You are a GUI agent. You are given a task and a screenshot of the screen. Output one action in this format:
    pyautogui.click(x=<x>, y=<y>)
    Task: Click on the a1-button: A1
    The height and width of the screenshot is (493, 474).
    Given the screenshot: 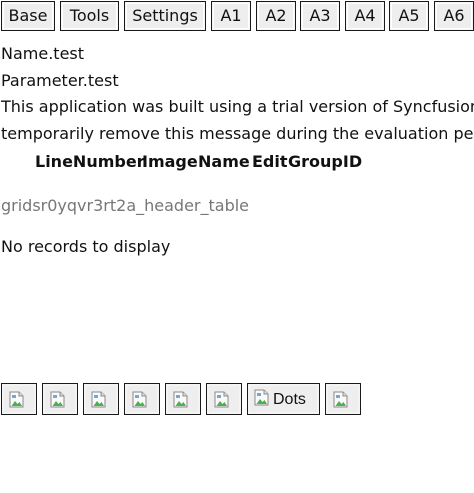 What is the action you would take?
    pyautogui.click(x=231, y=16)
    